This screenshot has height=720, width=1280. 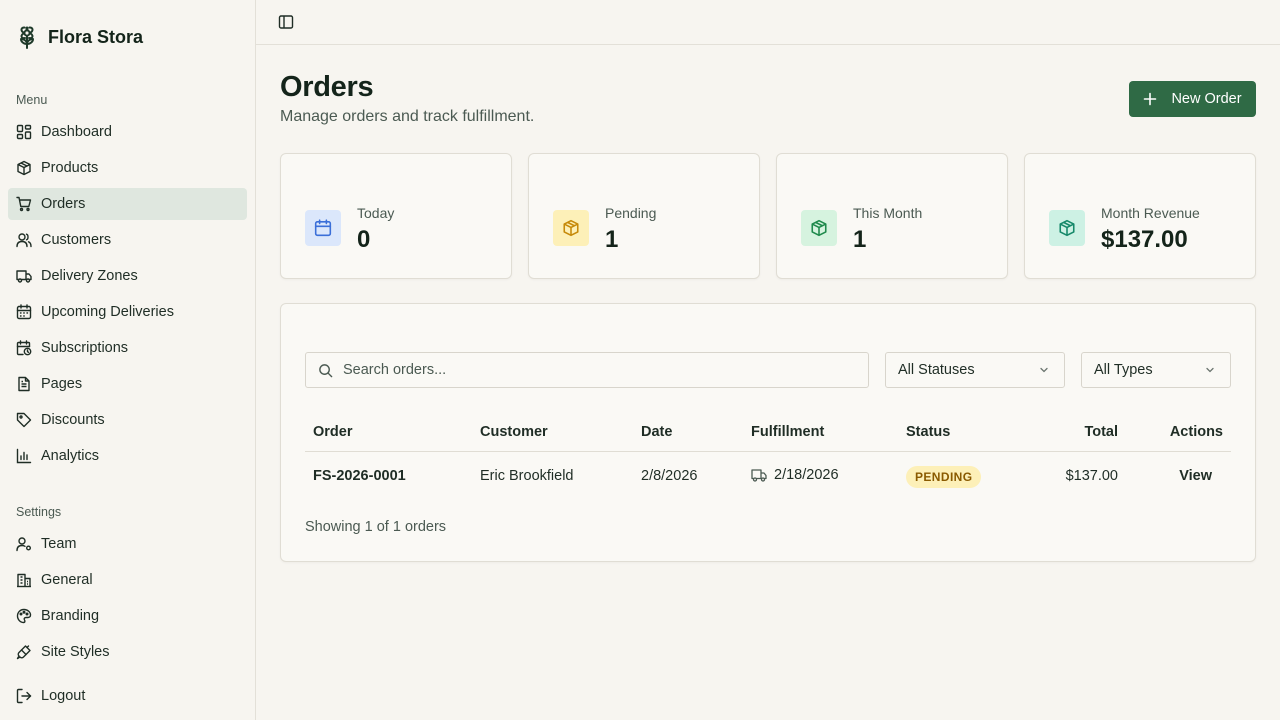 What do you see at coordinates (127, 616) in the screenshot?
I see `sidebar-item-branding: Branding` at bounding box center [127, 616].